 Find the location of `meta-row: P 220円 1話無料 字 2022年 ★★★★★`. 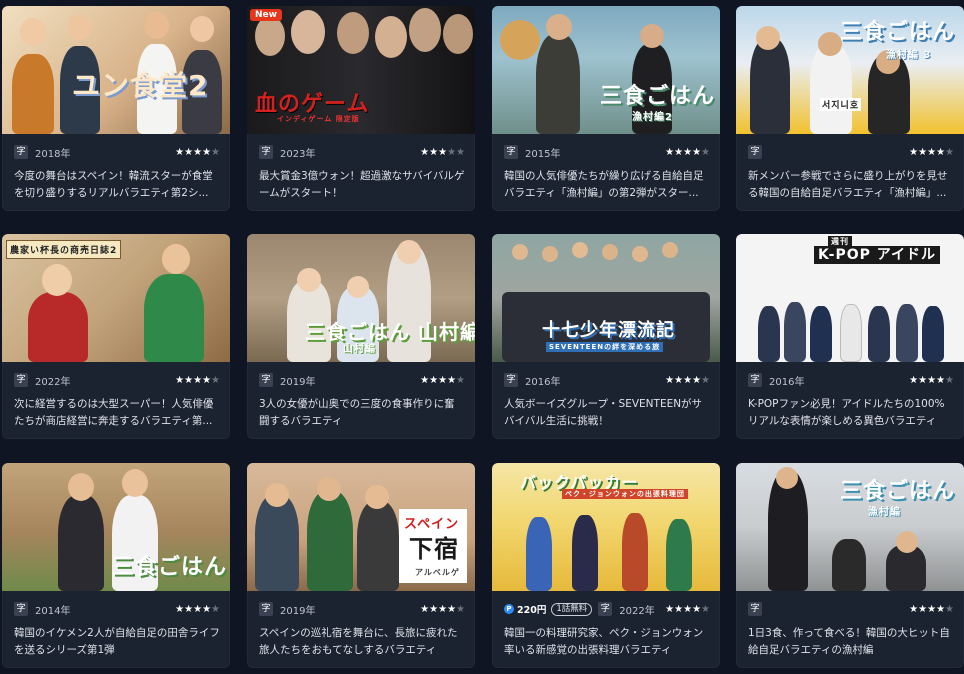

meta-row: P 220円 1話無料 字 2022年 ★★★★★ is located at coordinates (607, 609).